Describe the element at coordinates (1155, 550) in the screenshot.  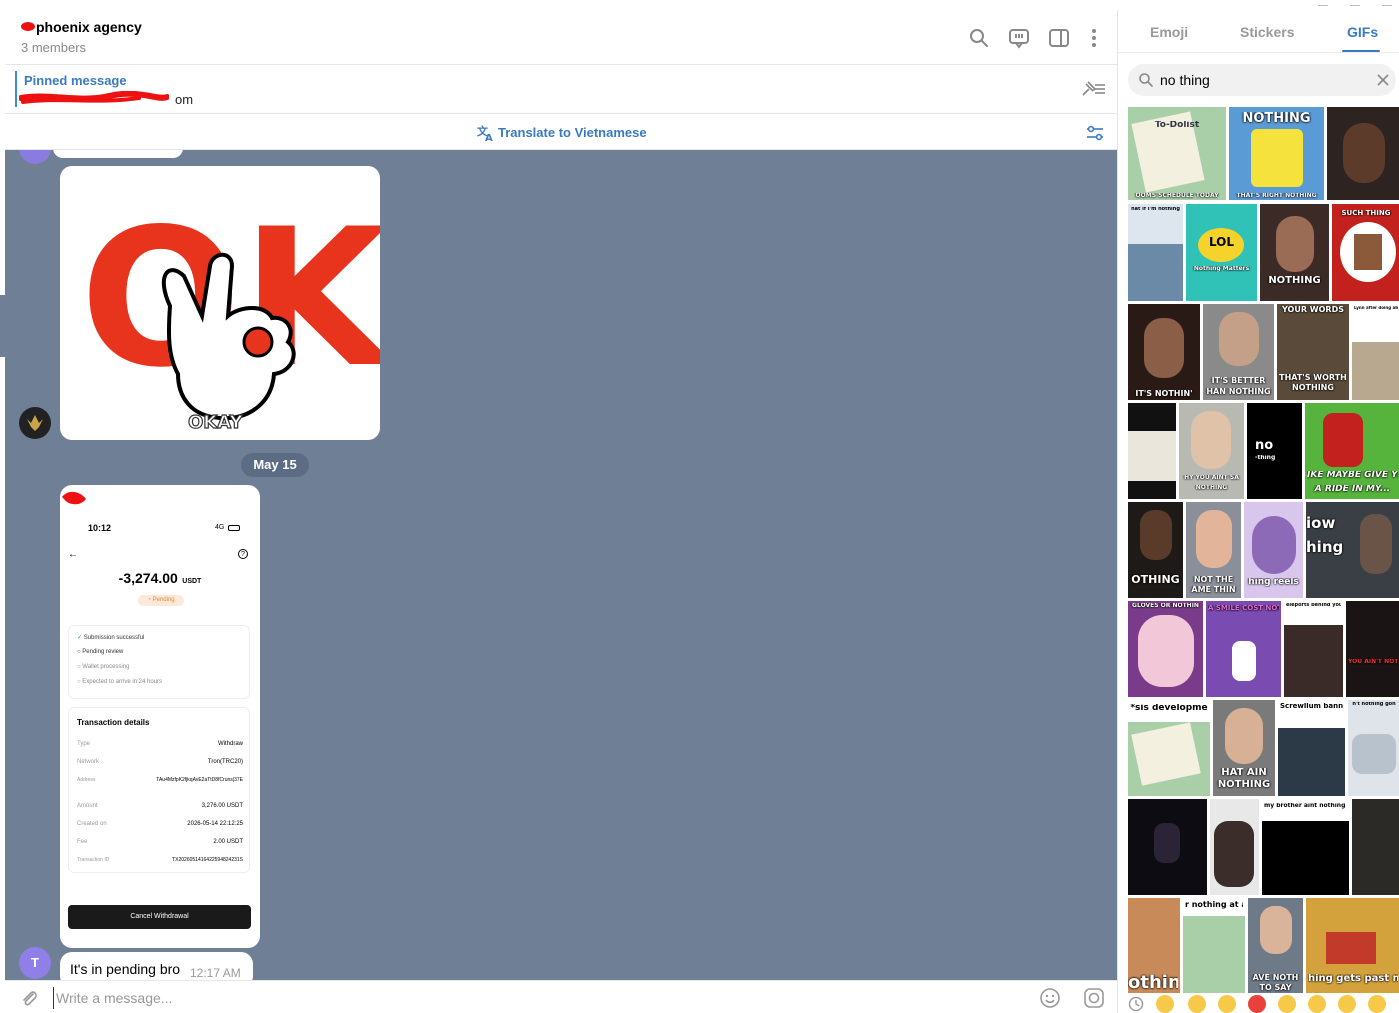
I see `gif-item: OTHING` at that location.